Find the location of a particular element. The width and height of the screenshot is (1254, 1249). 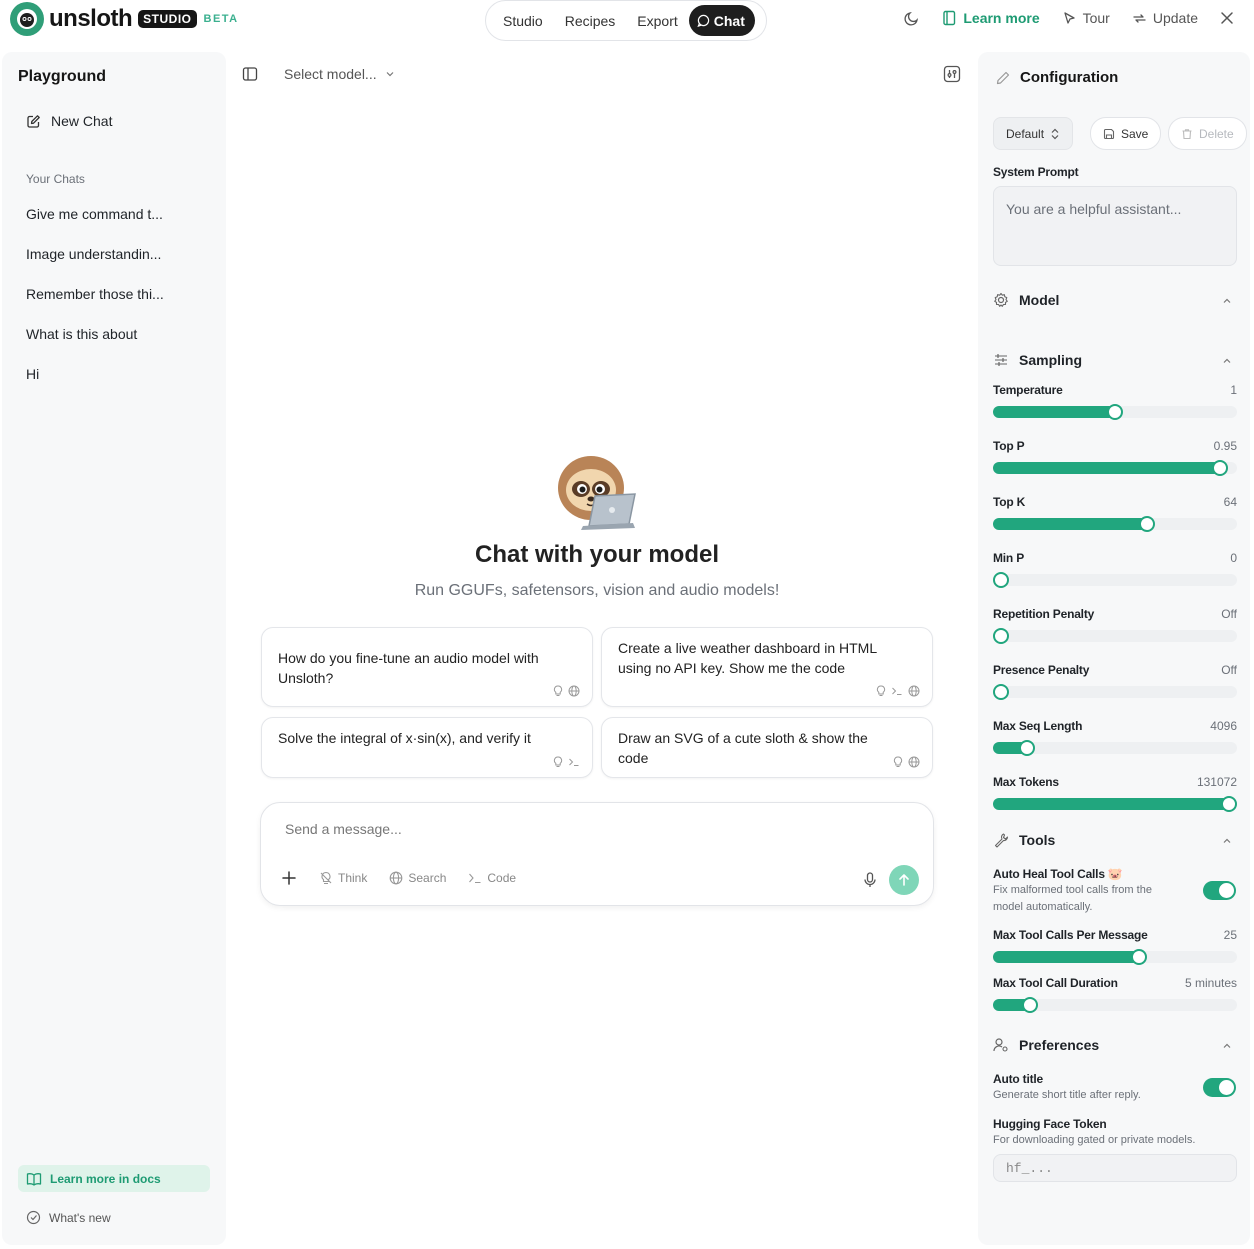

config-header: Configuration is located at coordinates (1057, 77).